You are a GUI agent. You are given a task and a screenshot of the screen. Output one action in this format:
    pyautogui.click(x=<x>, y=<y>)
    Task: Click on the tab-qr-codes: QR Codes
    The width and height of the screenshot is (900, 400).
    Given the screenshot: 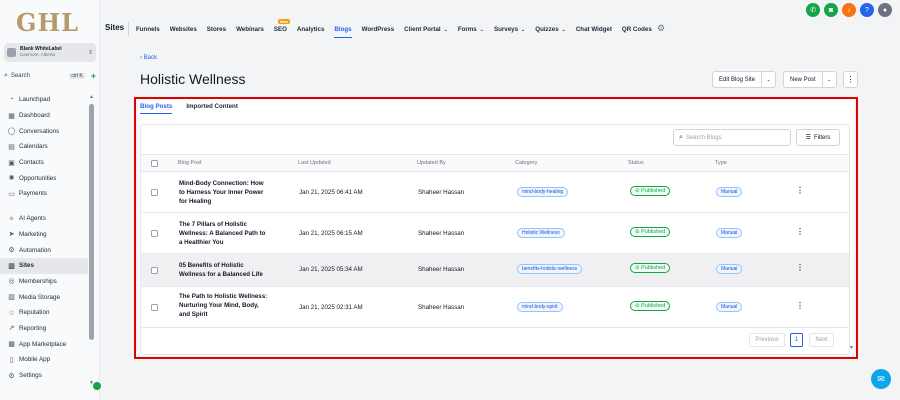 What is the action you would take?
    pyautogui.click(x=637, y=29)
    